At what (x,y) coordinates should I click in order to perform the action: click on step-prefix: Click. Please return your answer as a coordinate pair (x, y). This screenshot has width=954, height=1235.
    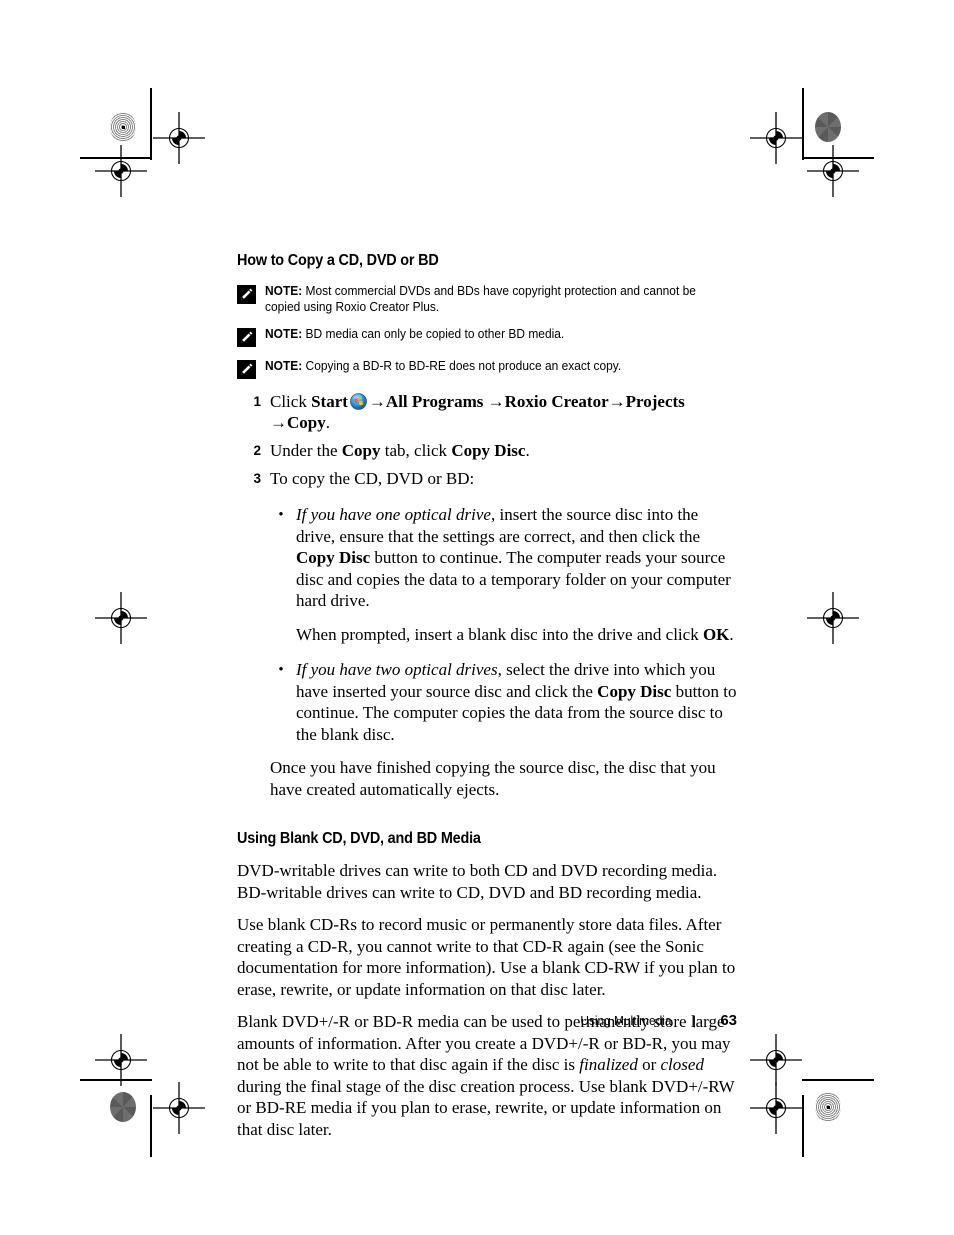
    Looking at the image, I should click on (291, 401).